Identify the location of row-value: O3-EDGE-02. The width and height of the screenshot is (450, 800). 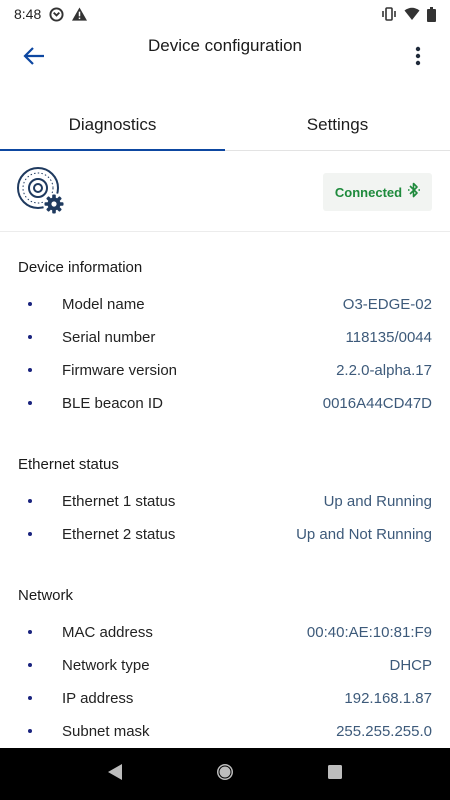
(387, 304).